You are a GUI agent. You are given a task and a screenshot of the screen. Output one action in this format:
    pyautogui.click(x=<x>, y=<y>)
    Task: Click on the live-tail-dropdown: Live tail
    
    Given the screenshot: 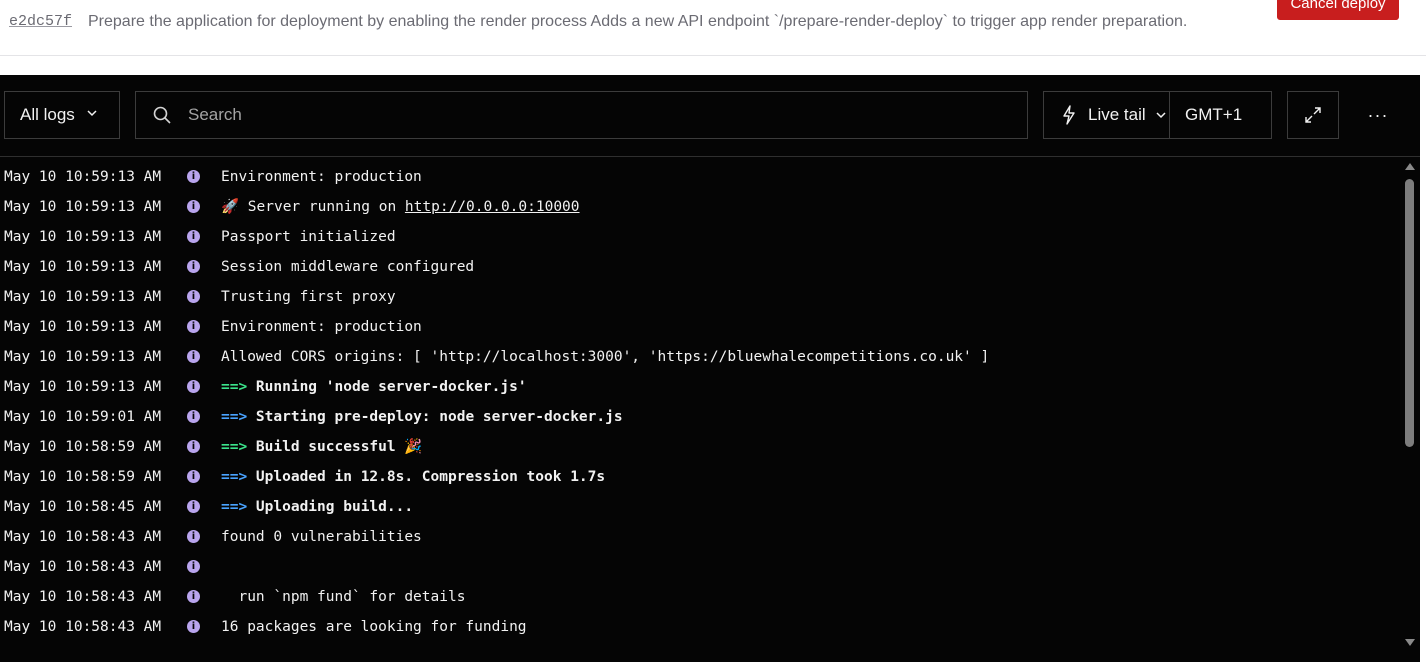 What is the action you would take?
    pyautogui.click(x=1107, y=115)
    